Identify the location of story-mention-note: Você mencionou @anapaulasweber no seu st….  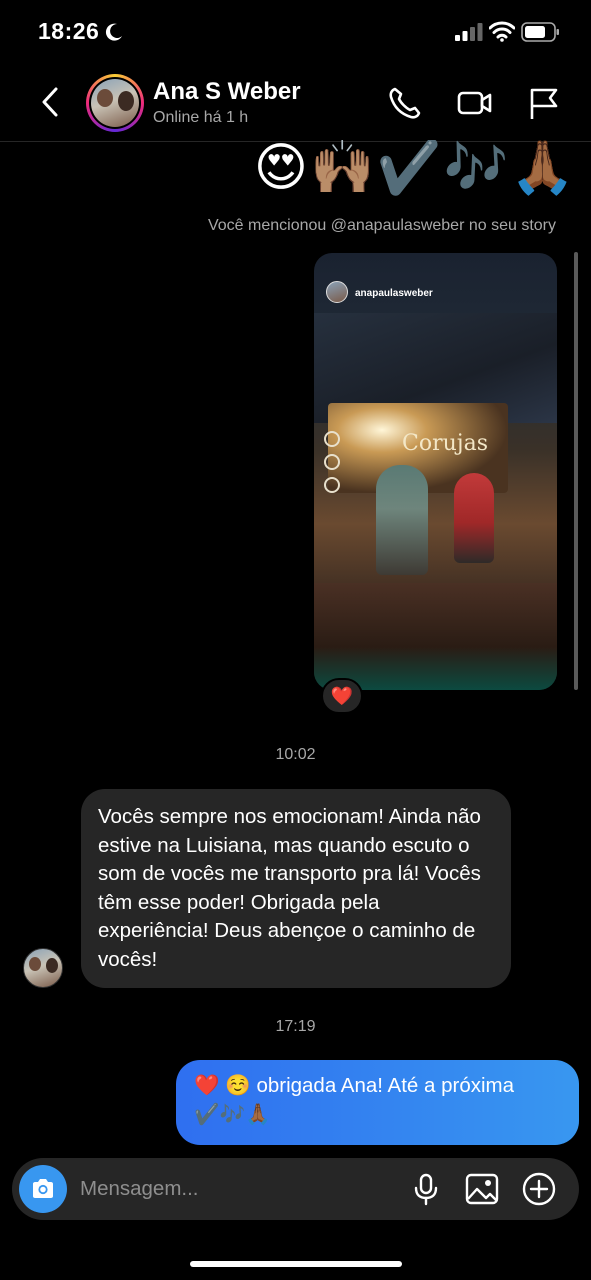
(381, 225).